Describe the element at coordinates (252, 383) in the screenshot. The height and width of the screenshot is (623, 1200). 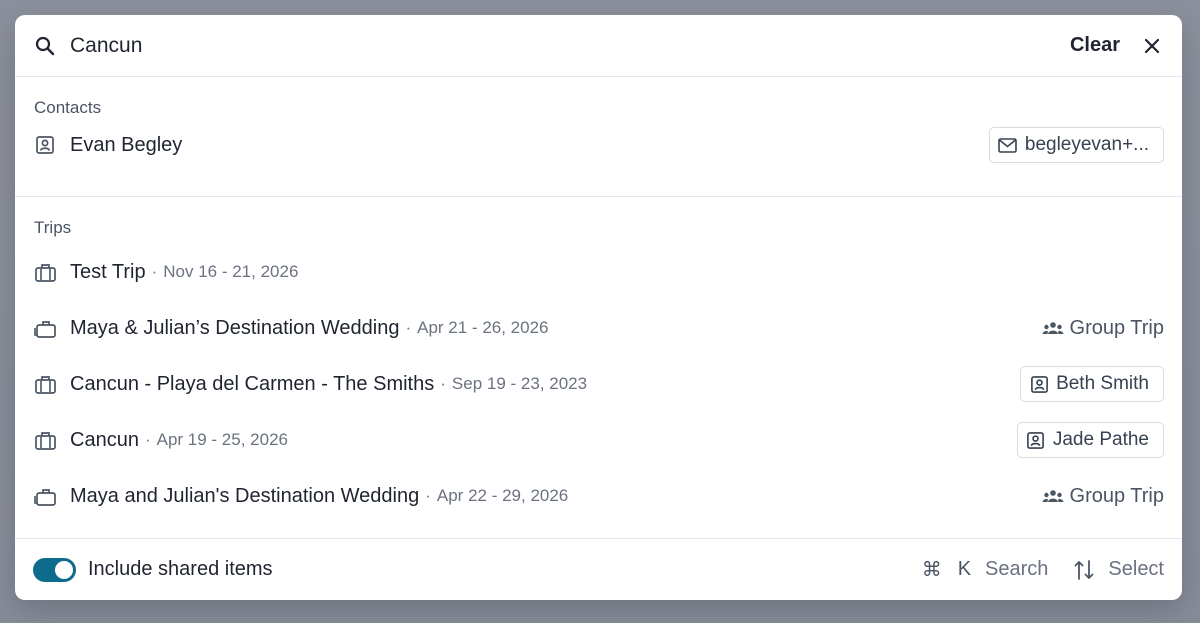
I see `trip-name: Cancun - Playa del Carmen - The Smiths` at that location.